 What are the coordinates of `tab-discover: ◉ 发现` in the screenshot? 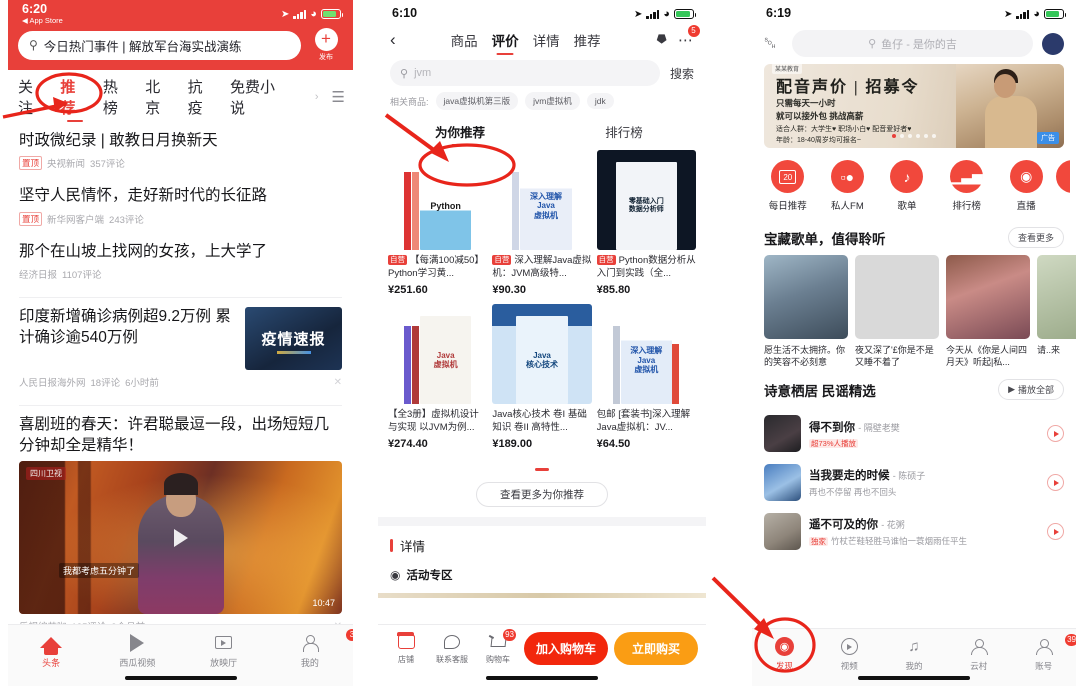 It's located at (784, 654).